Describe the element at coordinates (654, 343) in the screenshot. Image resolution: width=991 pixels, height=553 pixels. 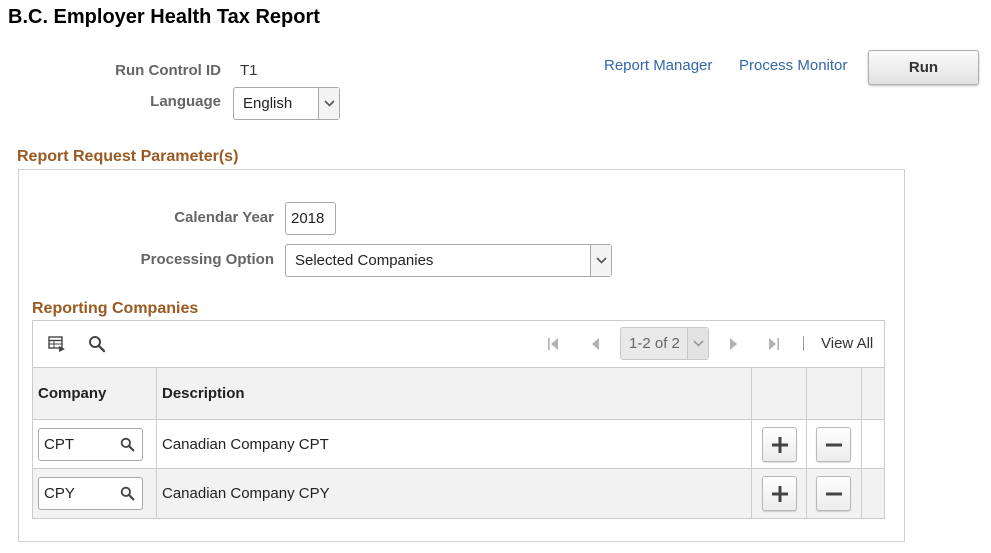
I see `pager-range-text: 1-2 of 2` at that location.